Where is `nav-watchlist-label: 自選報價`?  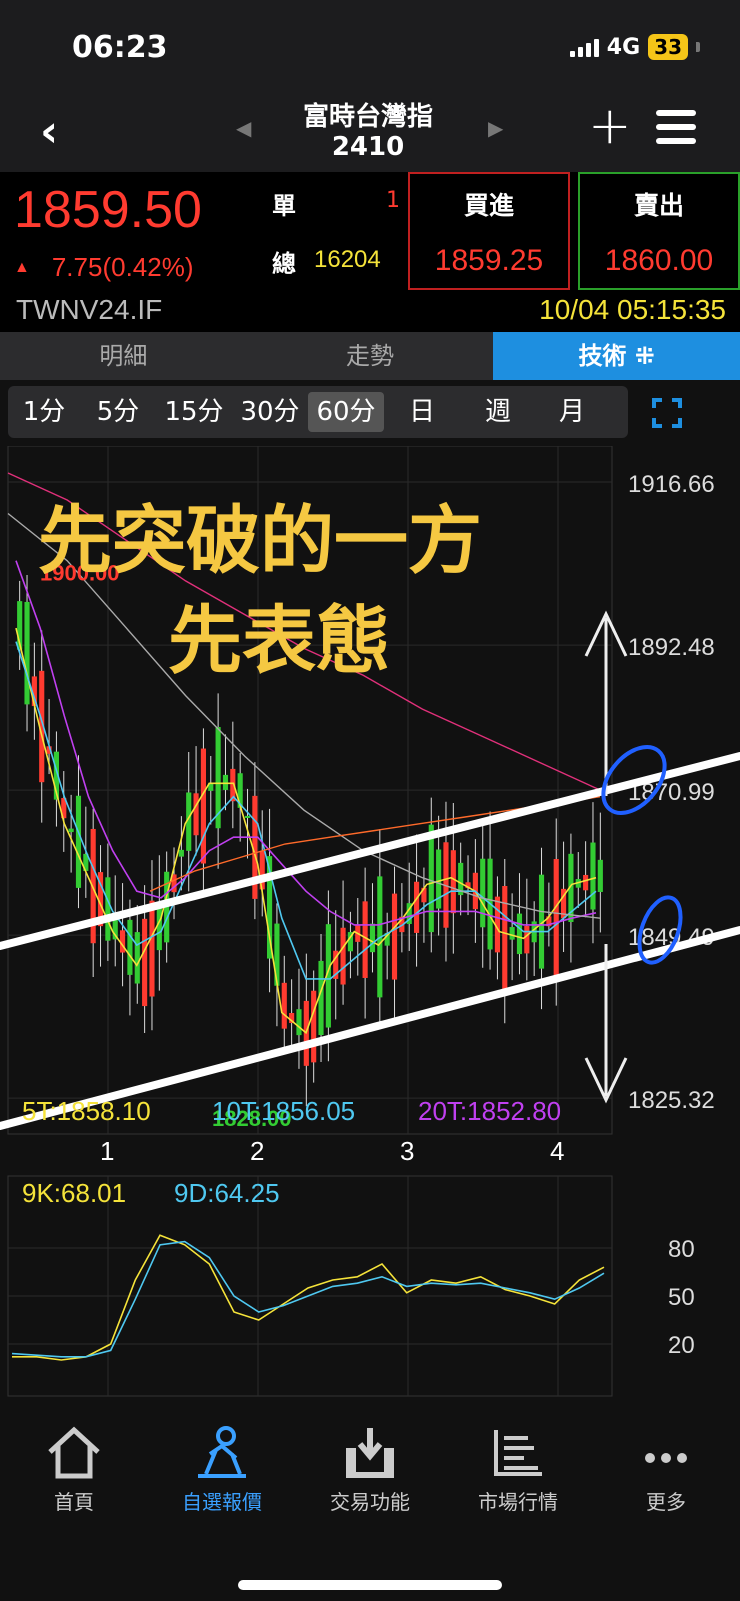
nav-watchlist-label: 自選報價 is located at coordinates (222, 1502).